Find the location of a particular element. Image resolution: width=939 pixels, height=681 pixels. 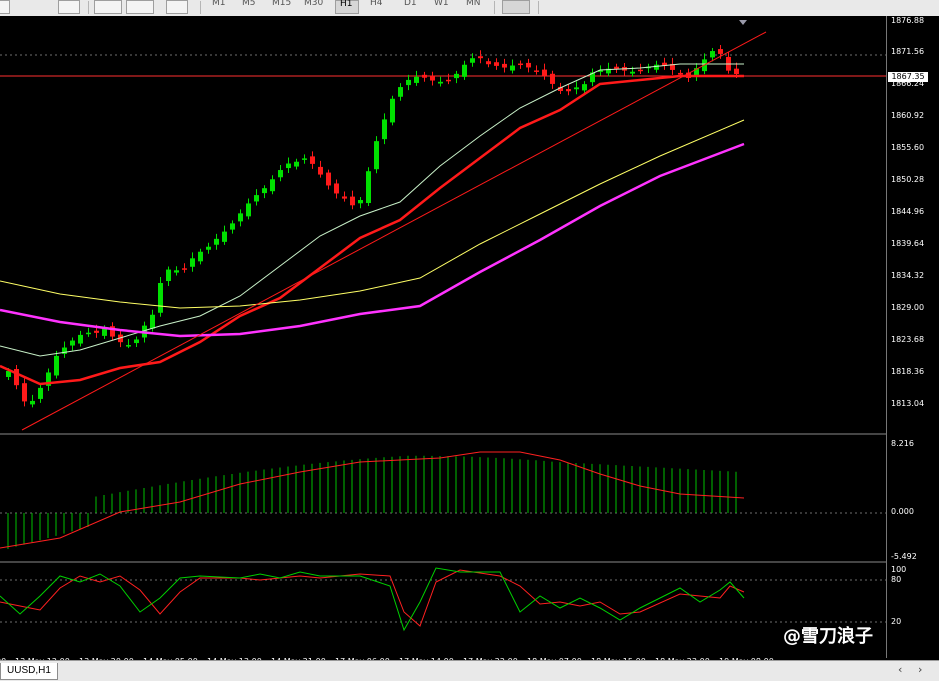

timeframe-h1-button: H1 is located at coordinates (347, 7).